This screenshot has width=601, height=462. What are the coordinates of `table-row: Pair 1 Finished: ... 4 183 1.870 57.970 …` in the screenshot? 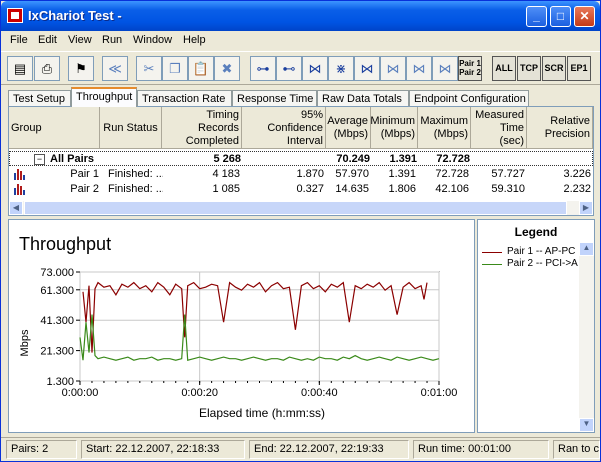 It's located at (301, 174).